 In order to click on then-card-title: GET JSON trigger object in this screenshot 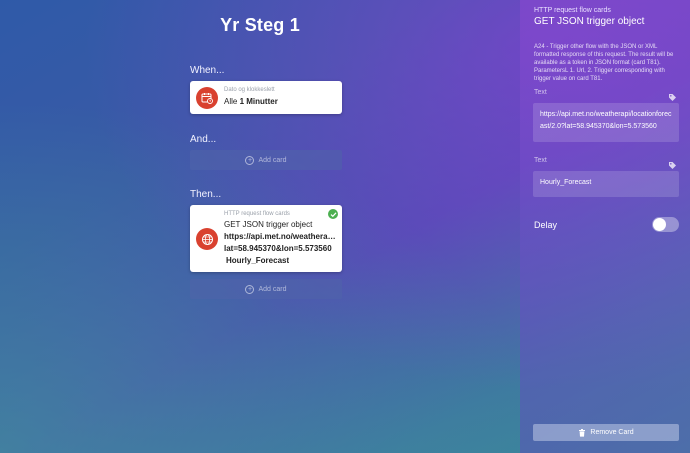, I will do `click(268, 224)`.